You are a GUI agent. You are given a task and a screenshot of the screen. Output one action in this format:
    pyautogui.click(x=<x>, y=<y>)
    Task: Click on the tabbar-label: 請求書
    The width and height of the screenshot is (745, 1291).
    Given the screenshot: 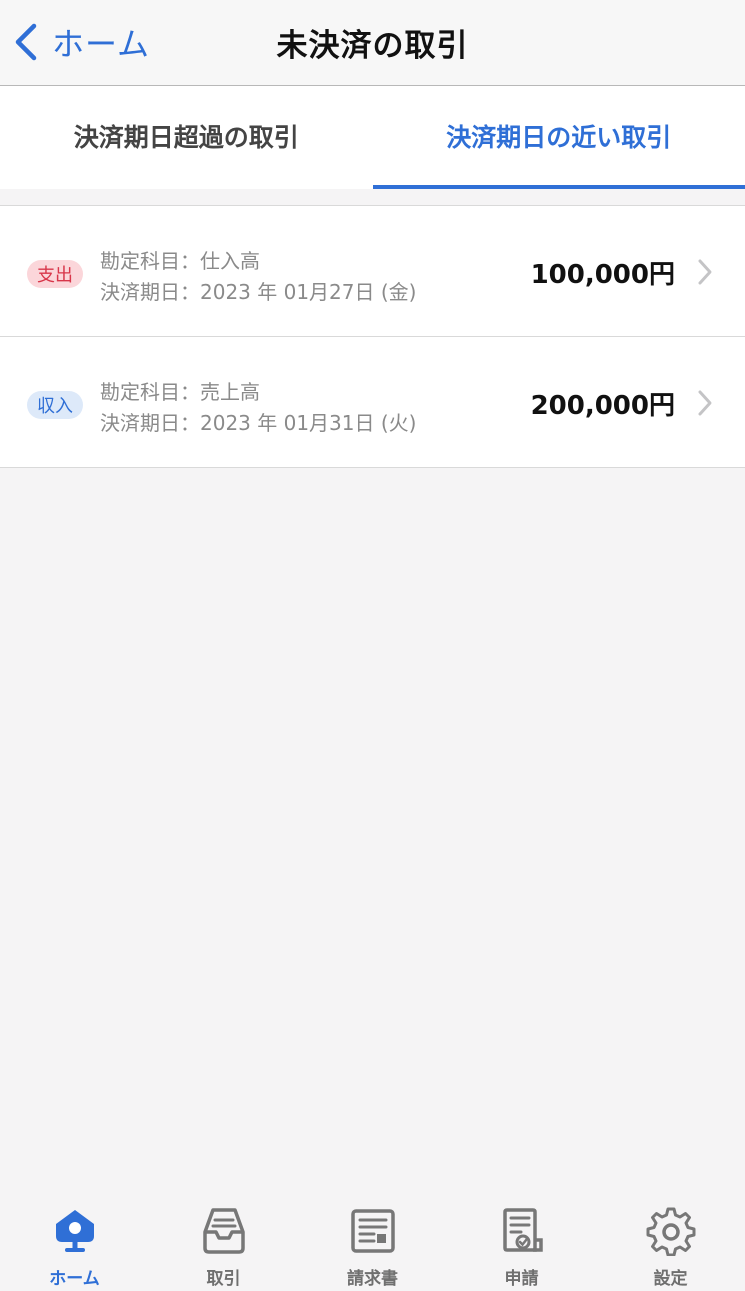 What is the action you would take?
    pyautogui.click(x=372, y=1279)
    